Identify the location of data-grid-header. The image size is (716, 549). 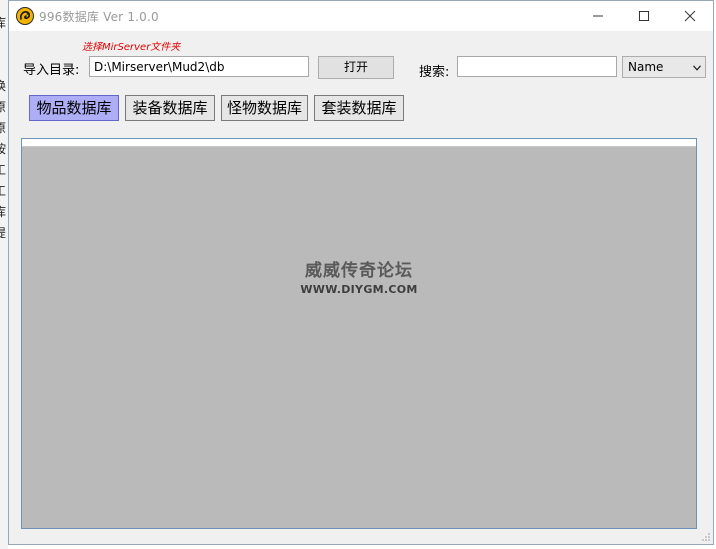
(359, 143).